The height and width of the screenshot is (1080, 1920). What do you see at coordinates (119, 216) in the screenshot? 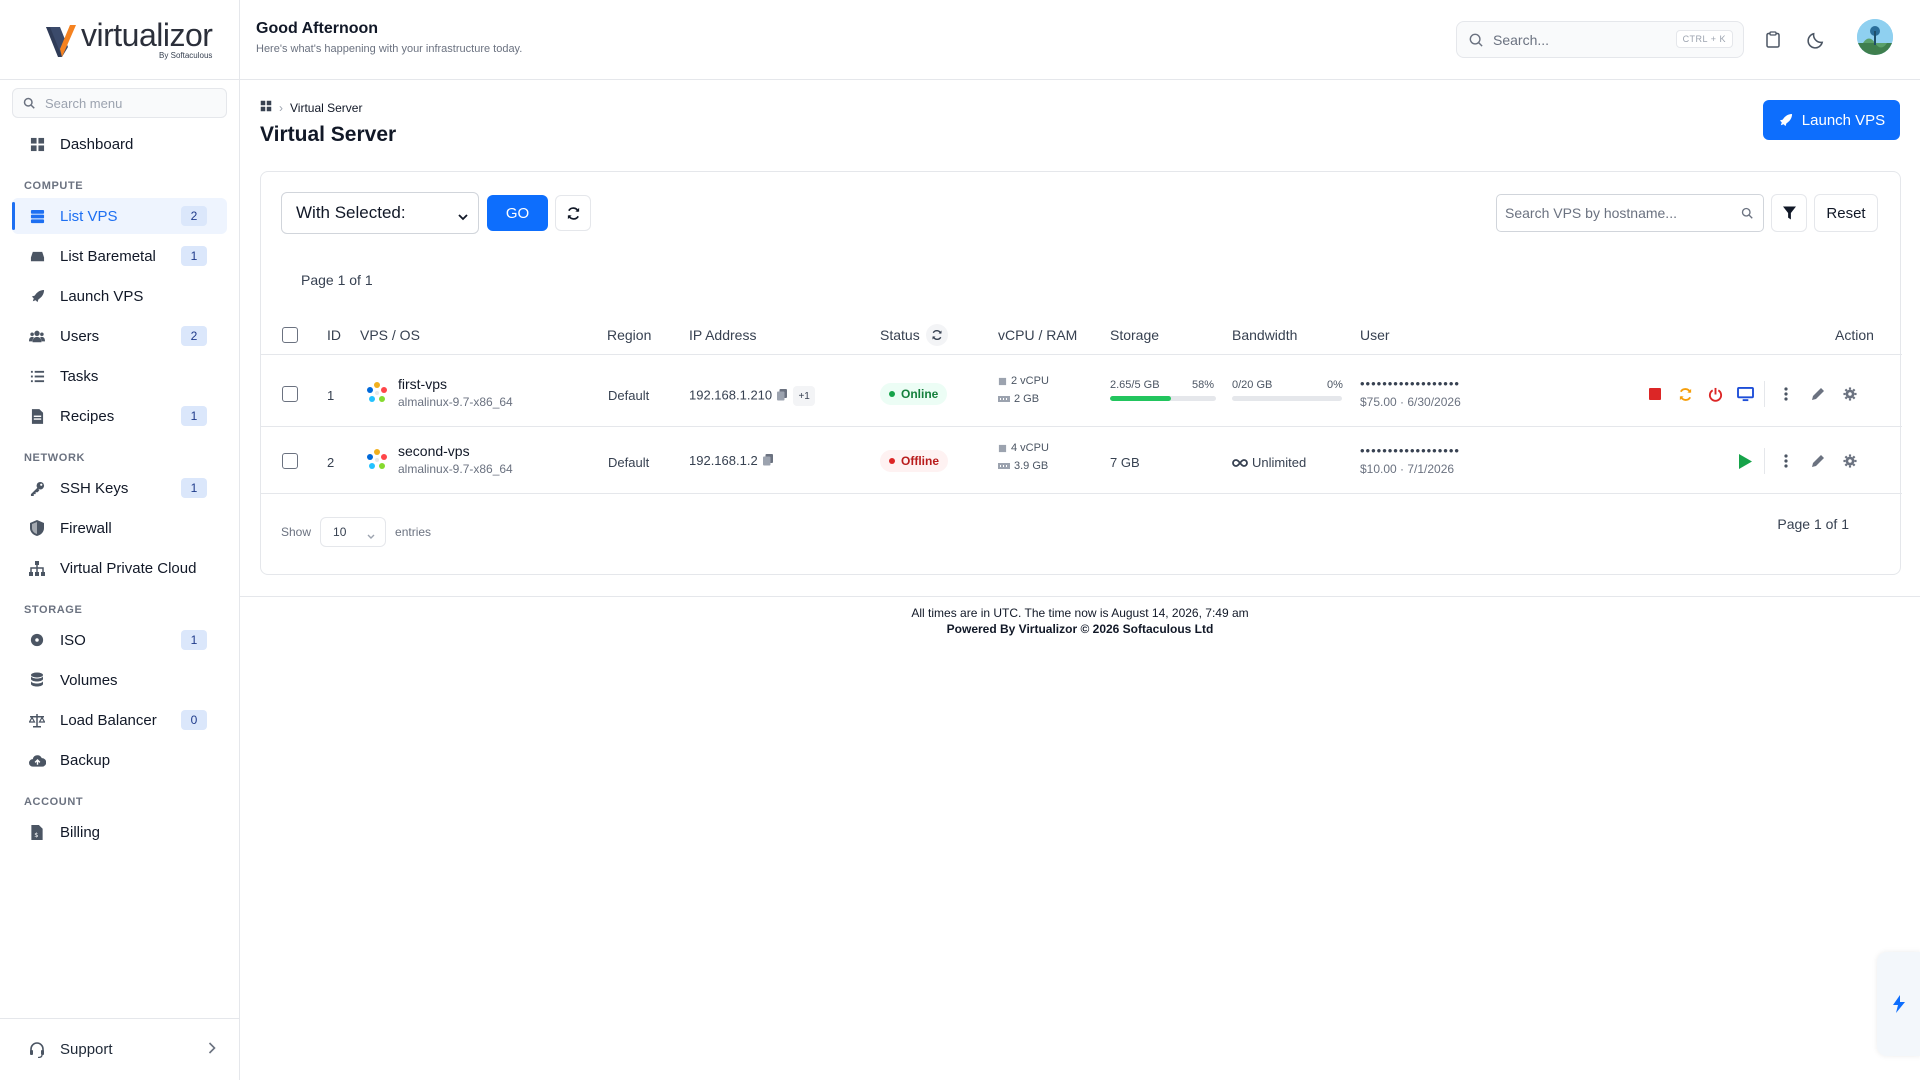
I see `sidebar-item-list-vps: List VPS 2` at bounding box center [119, 216].